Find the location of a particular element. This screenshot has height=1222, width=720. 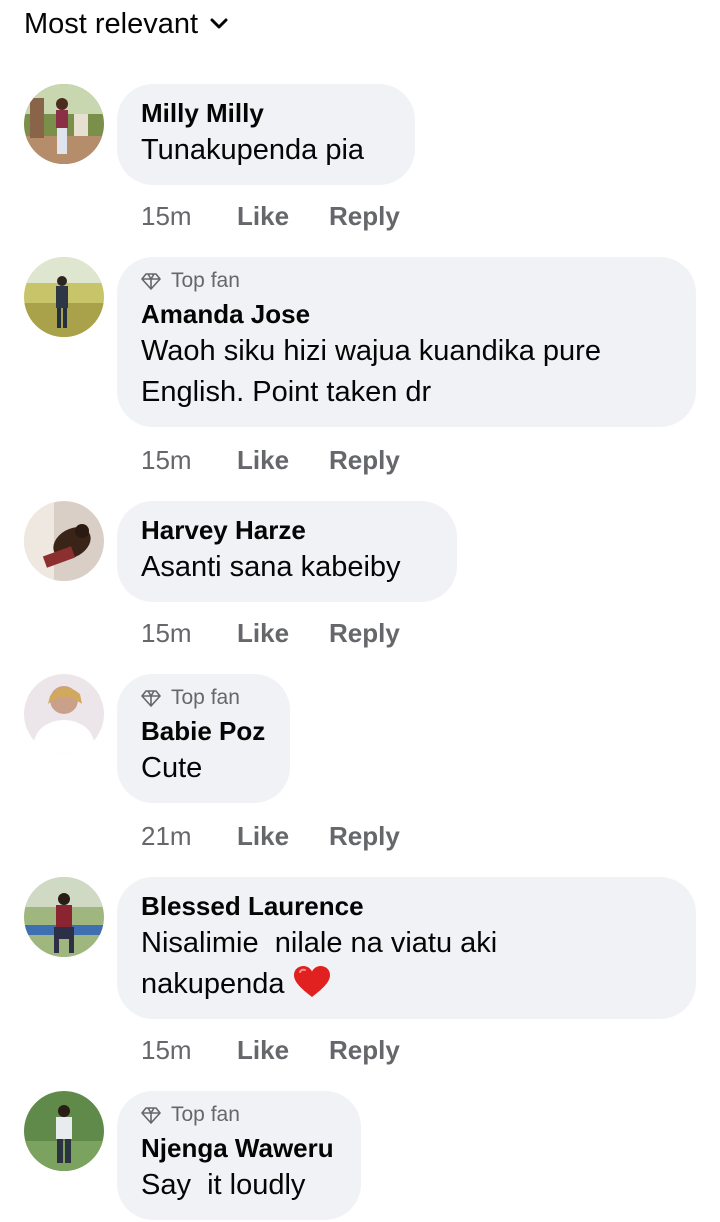

comment-bubble: Top fan Njenga Waweru Say it loudly is located at coordinates (239, 1155).